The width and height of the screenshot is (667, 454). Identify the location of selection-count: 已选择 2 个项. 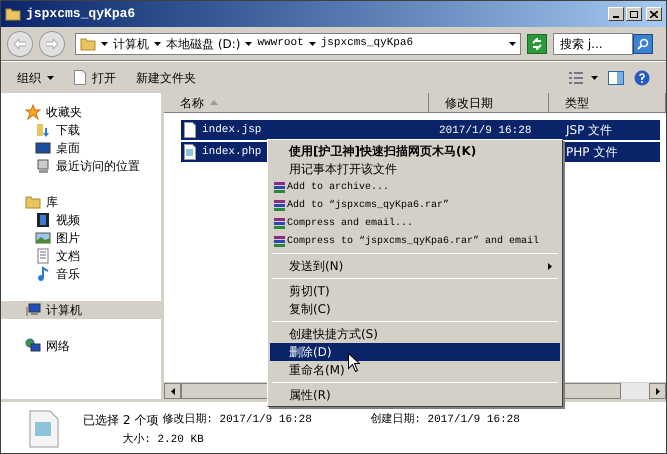
(120, 420).